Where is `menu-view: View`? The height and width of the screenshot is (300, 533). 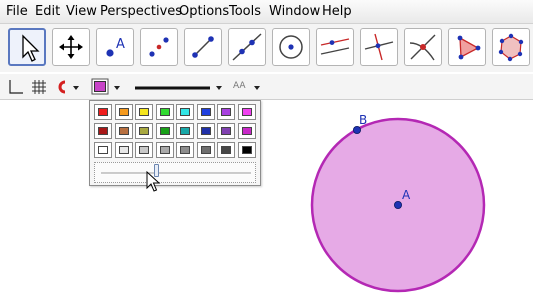
menu-view: View is located at coordinates (81, 12).